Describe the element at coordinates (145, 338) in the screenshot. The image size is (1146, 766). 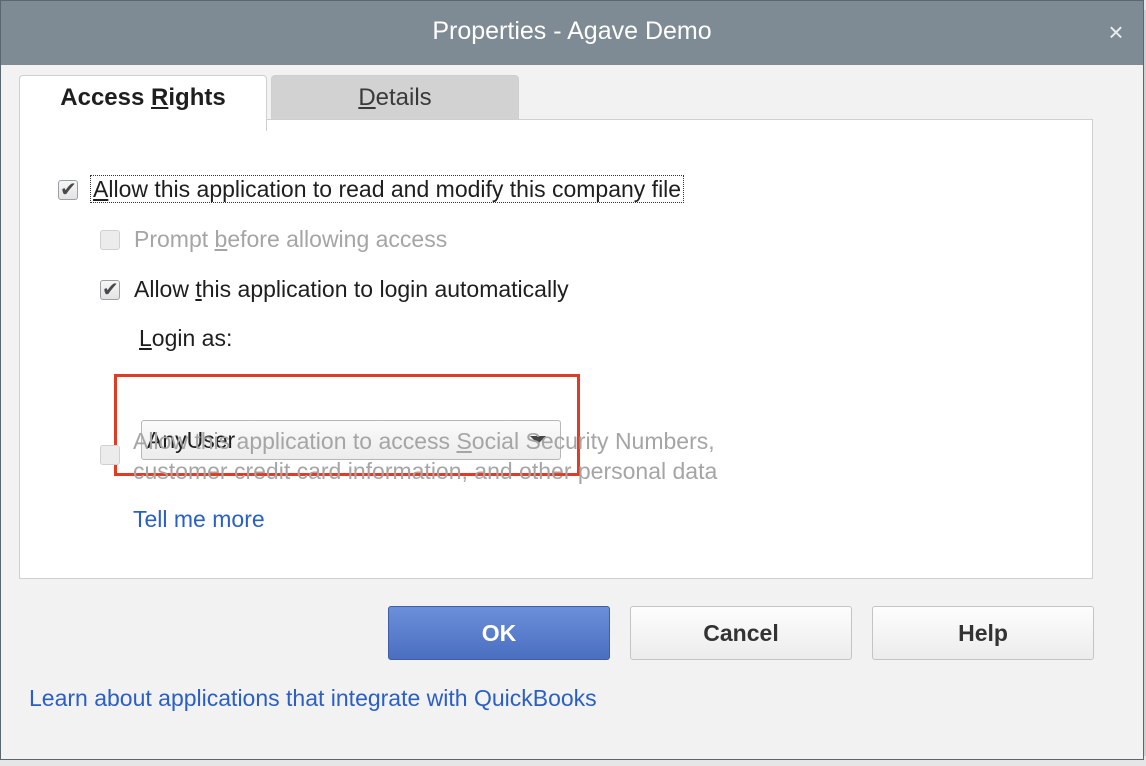
I see `label-accel: L` at that location.